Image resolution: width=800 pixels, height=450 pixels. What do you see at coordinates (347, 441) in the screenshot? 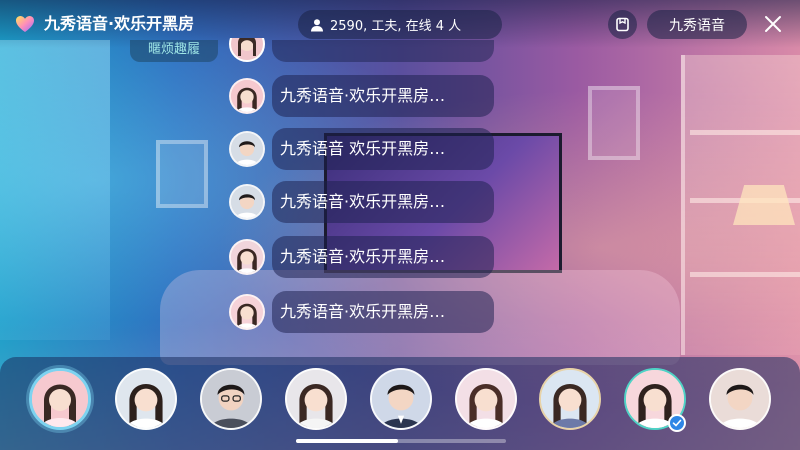
I see `seat-scroll-thumb` at bounding box center [347, 441].